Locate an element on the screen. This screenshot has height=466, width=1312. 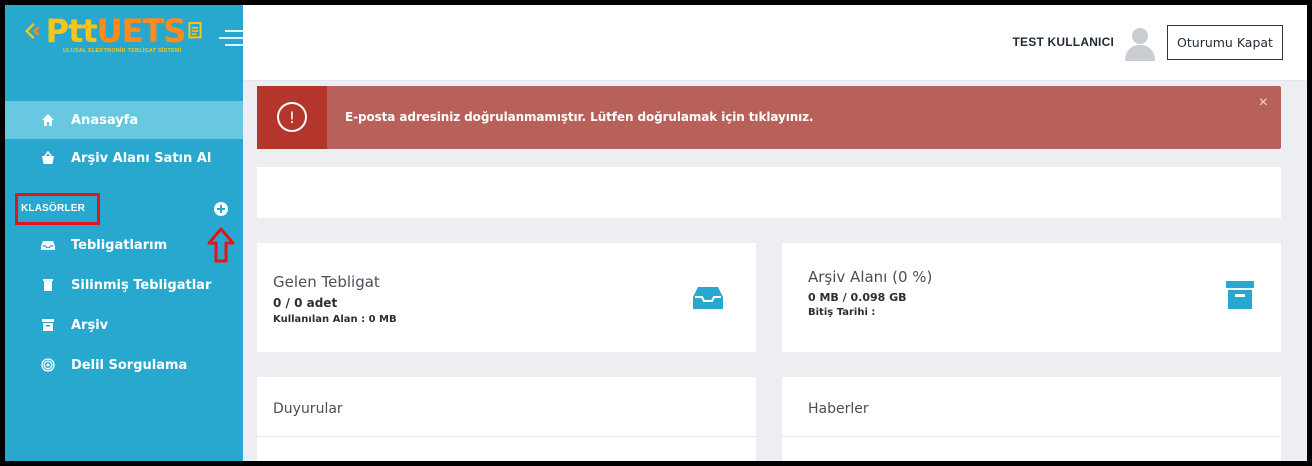
logo-uets-text: UETS is located at coordinates (141, 31).